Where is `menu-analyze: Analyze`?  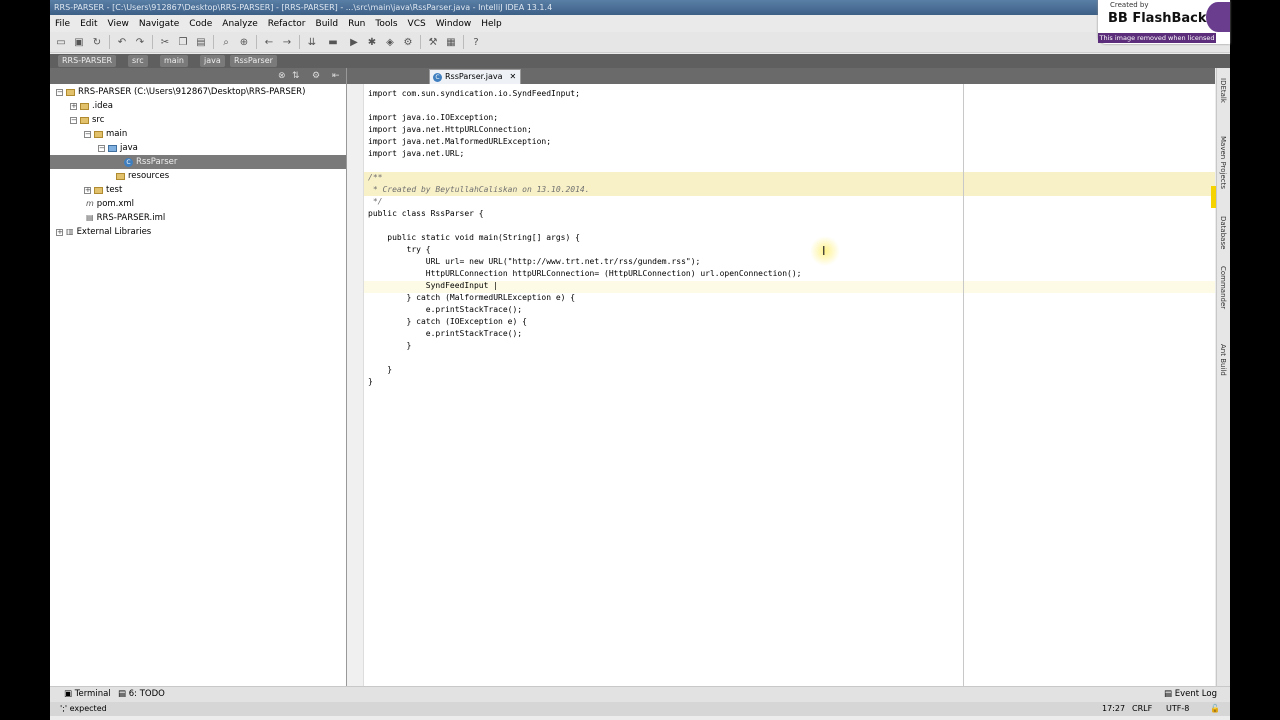 menu-analyze: Analyze is located at coordinates (239, 24).